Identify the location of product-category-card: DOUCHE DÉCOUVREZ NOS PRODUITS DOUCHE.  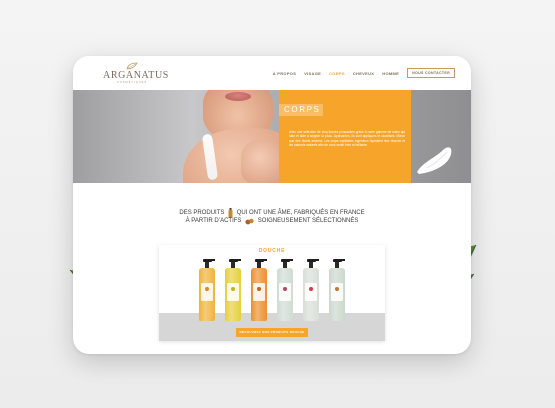
(272, 293).